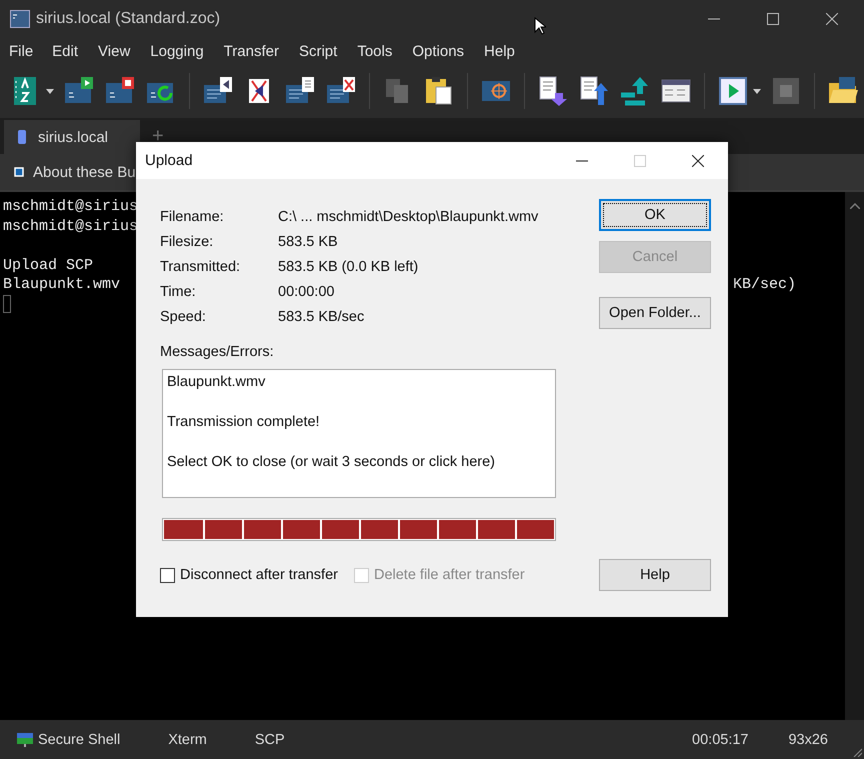  Describe the element at coordinates (409, 217) in the screenshot. I see `field-value: C:\ ... mschmidt\Desktop\Blaupunkt.wmv` at that location.